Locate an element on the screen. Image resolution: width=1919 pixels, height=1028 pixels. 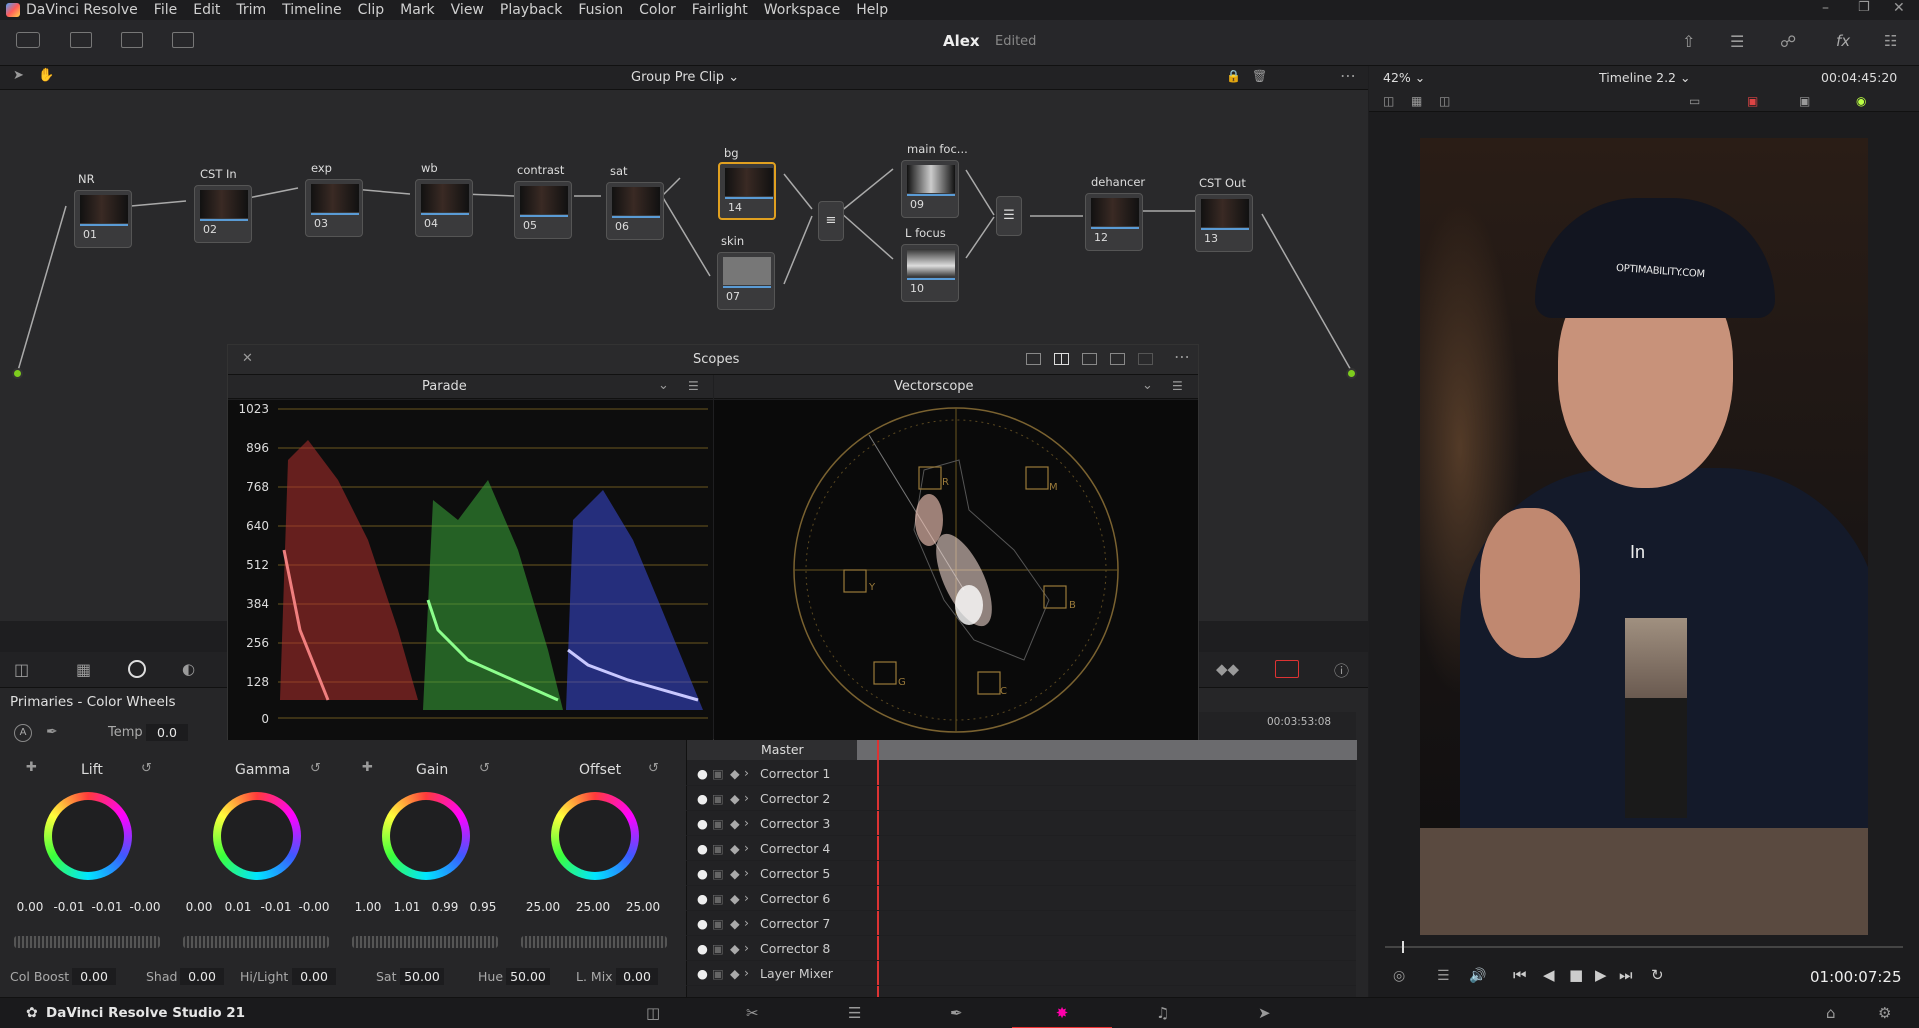
master-row: Master is located at coordinates (1022, 750).